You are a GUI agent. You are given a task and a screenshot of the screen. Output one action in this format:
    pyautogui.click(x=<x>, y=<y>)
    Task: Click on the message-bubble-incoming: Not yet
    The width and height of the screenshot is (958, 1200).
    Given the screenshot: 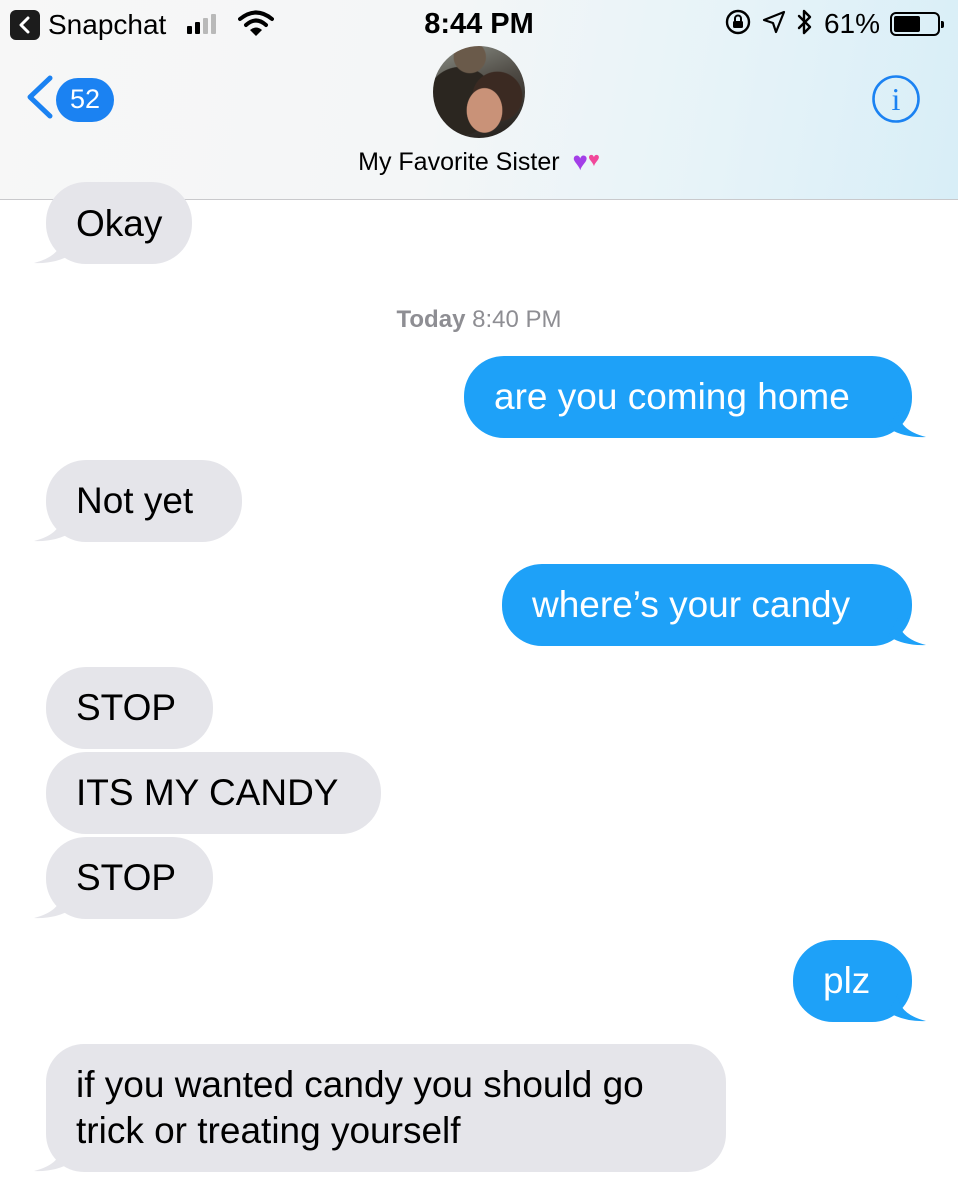 What is the action you would take?
    pyautogui.click(x=144, y=501)
    